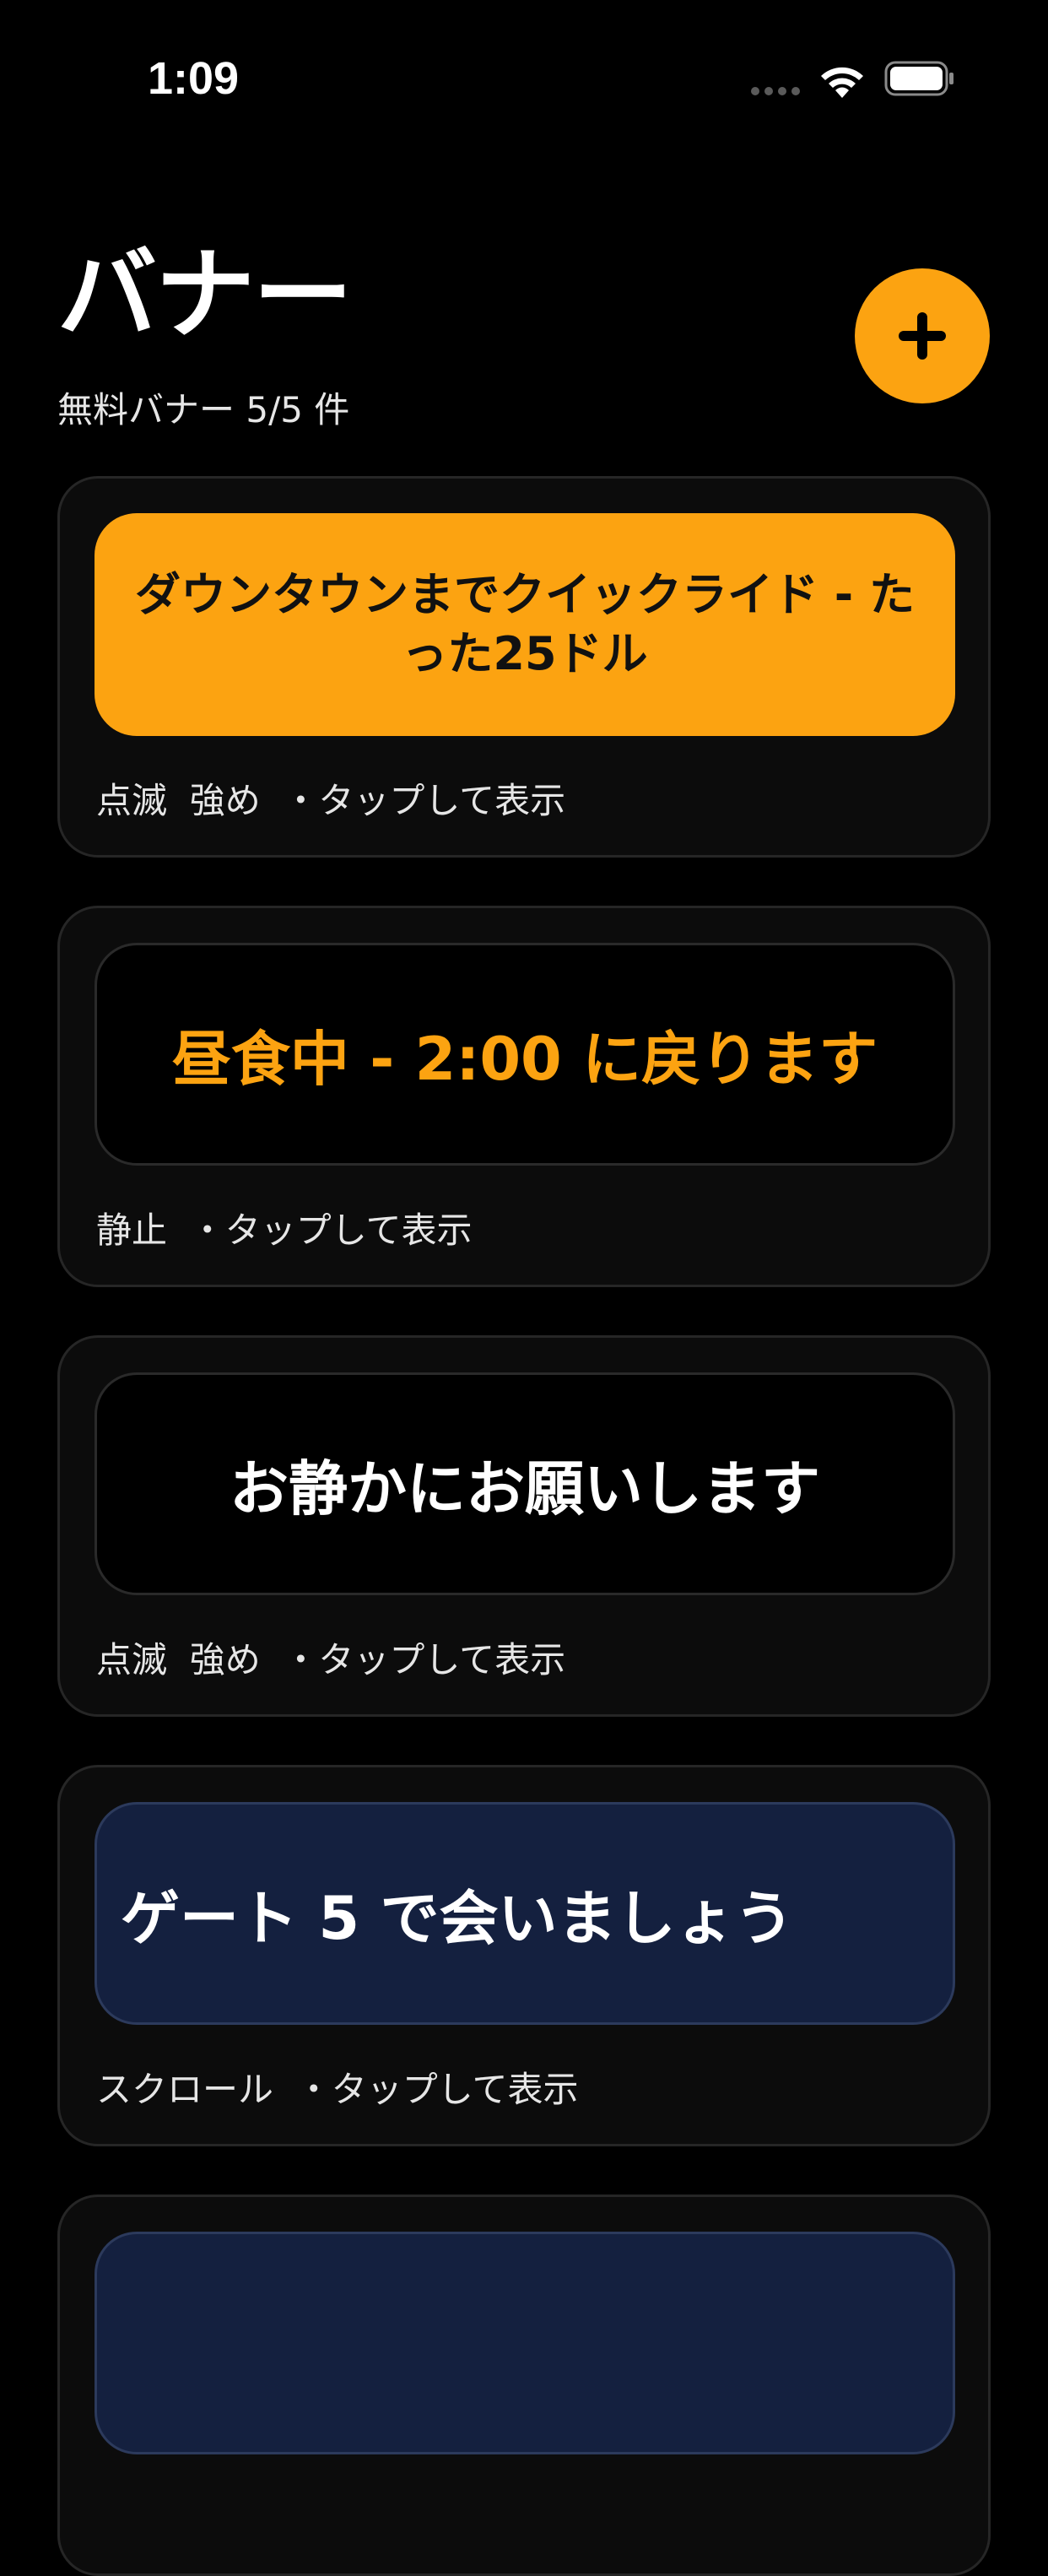  I want to click on banner-text: お静かにお願いします, so click(525, 1488).